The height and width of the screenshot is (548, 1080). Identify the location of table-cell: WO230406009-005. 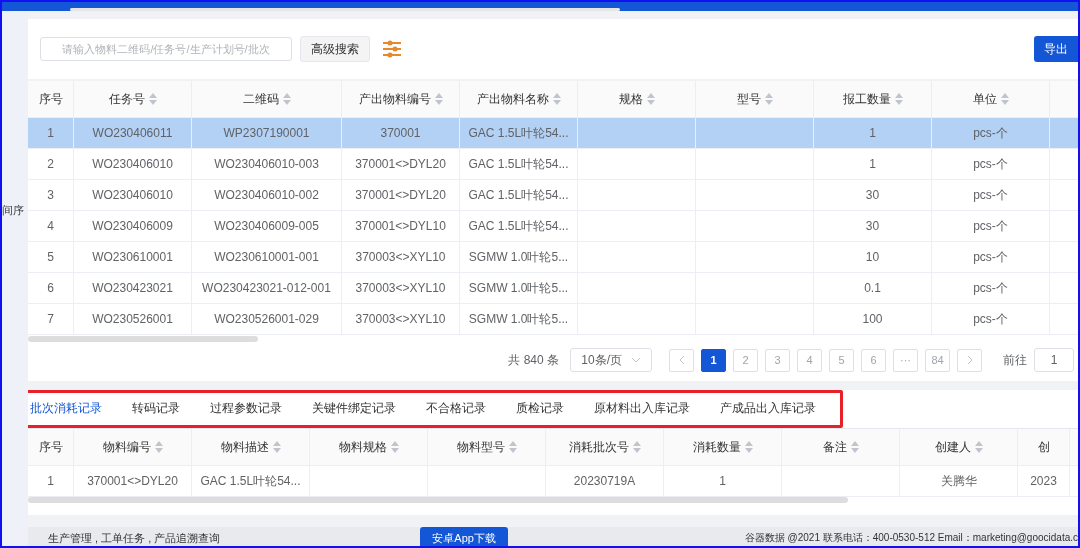
(266, 226).